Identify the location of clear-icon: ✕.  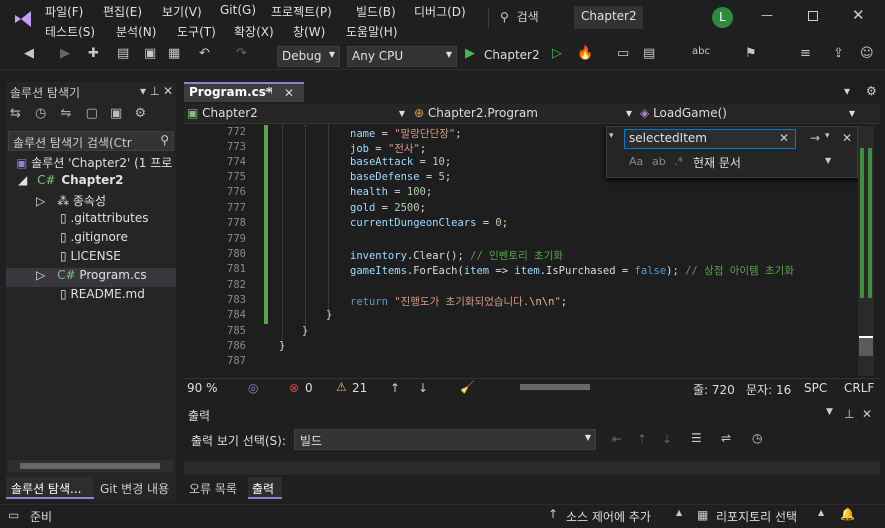
(784, 138).